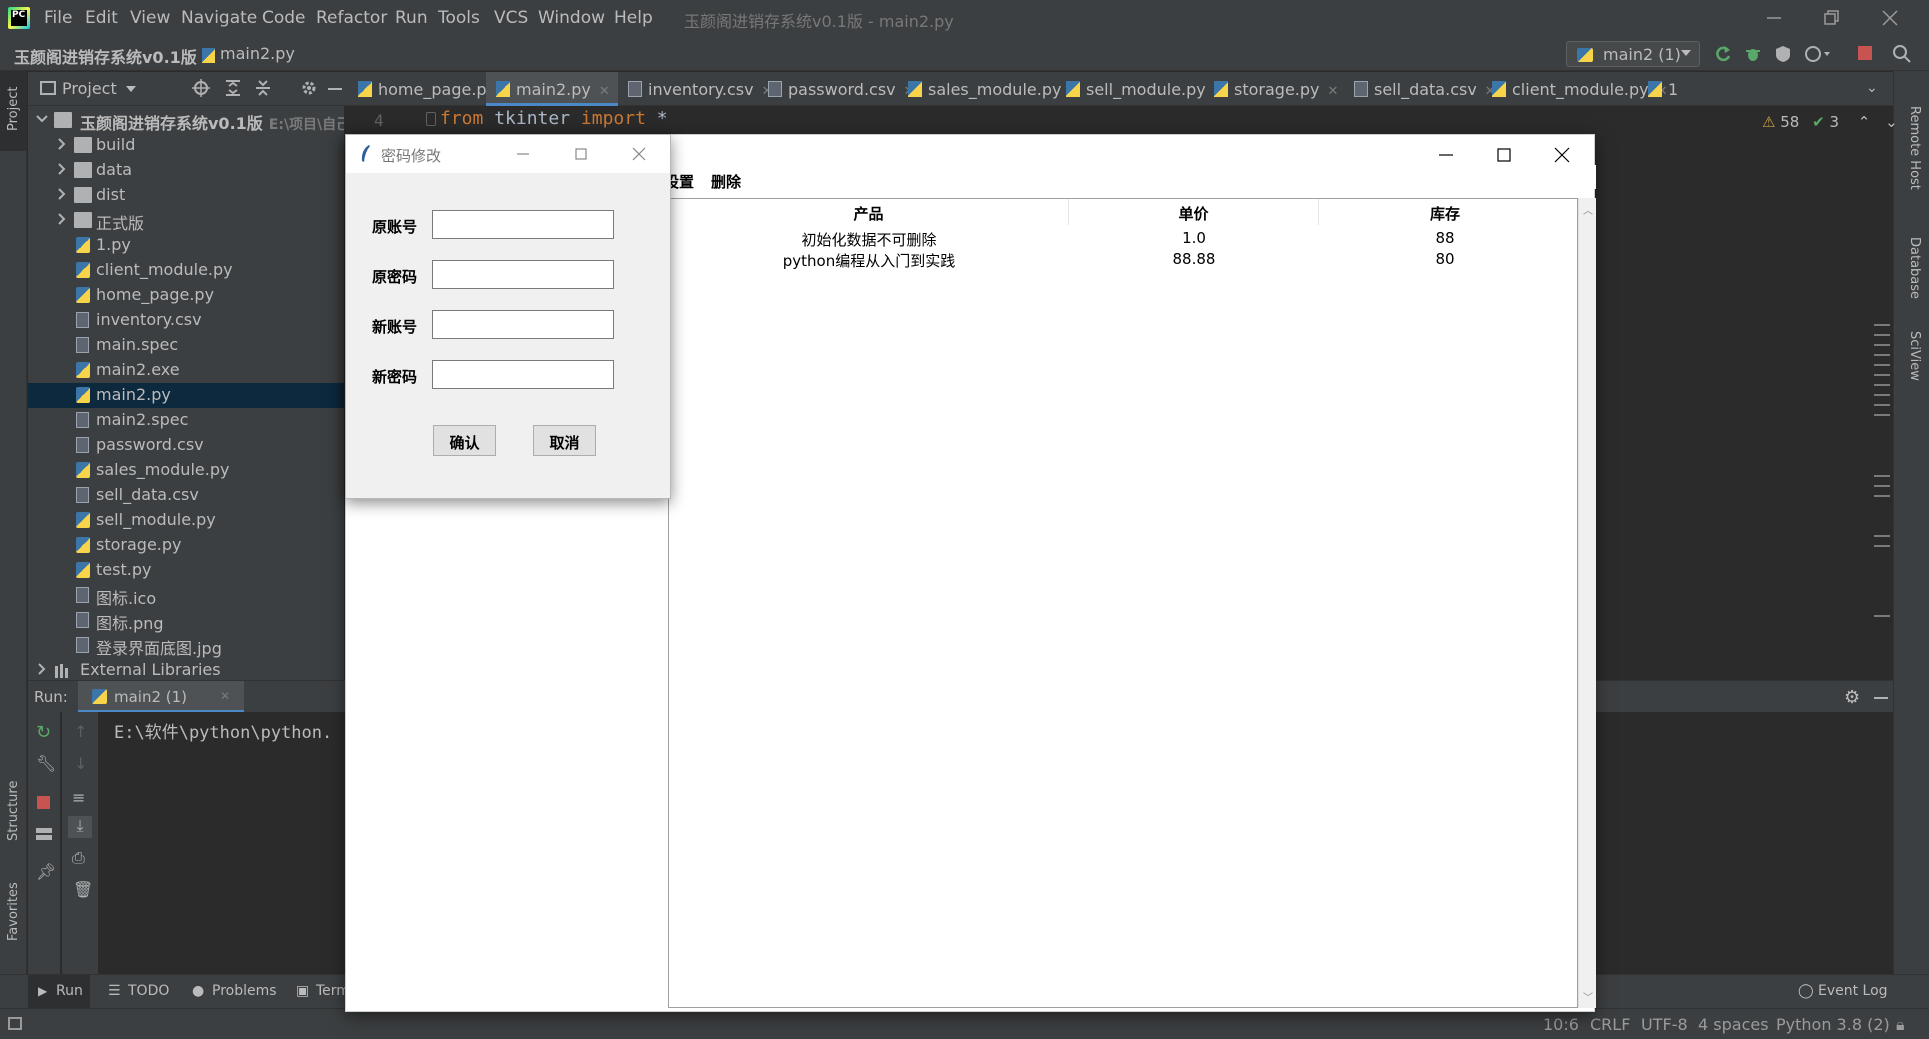 Image resolution: width=1929 pixels, height=1039 pixels. I want to click on status-position: 10:6, so click(1561, 1024).